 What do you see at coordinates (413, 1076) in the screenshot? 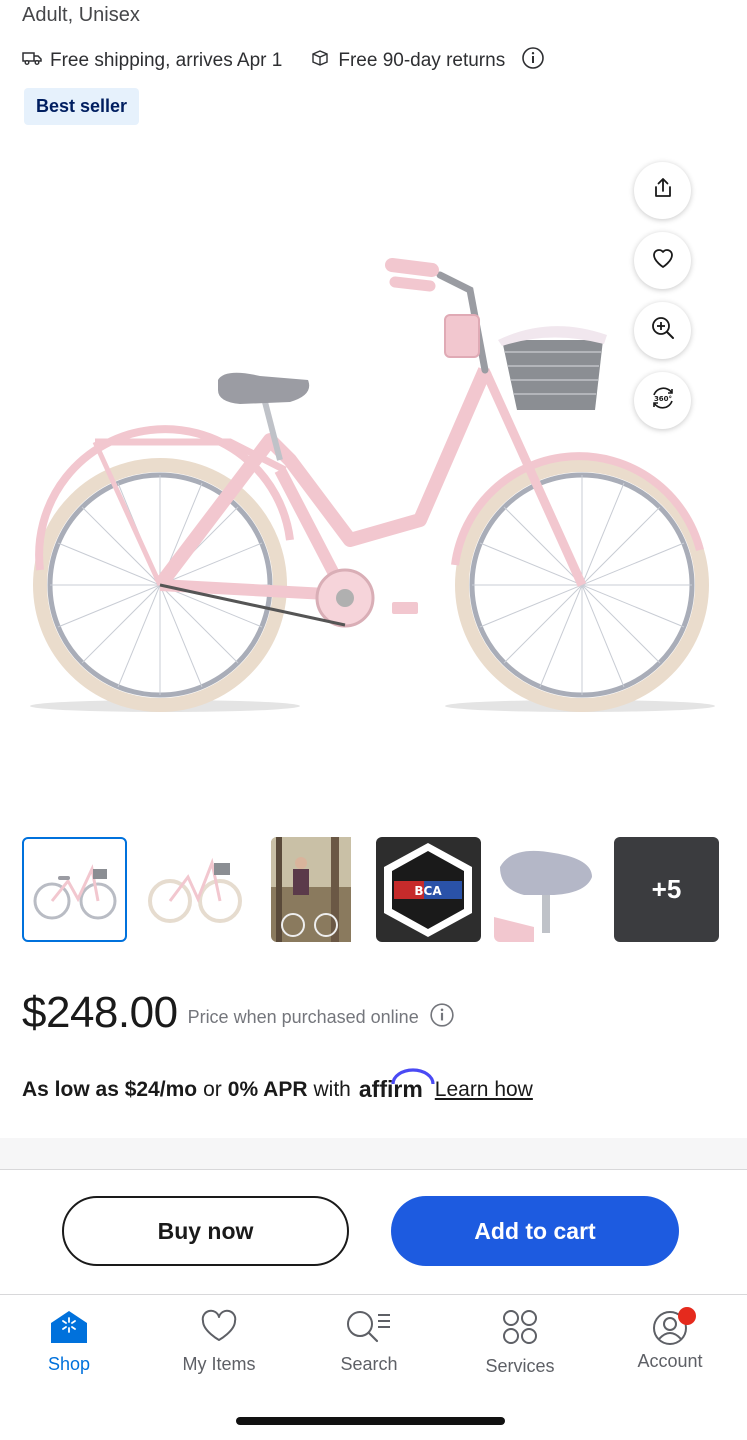
I see `affirm-arc-icon` at bounding box center [413, 1076].